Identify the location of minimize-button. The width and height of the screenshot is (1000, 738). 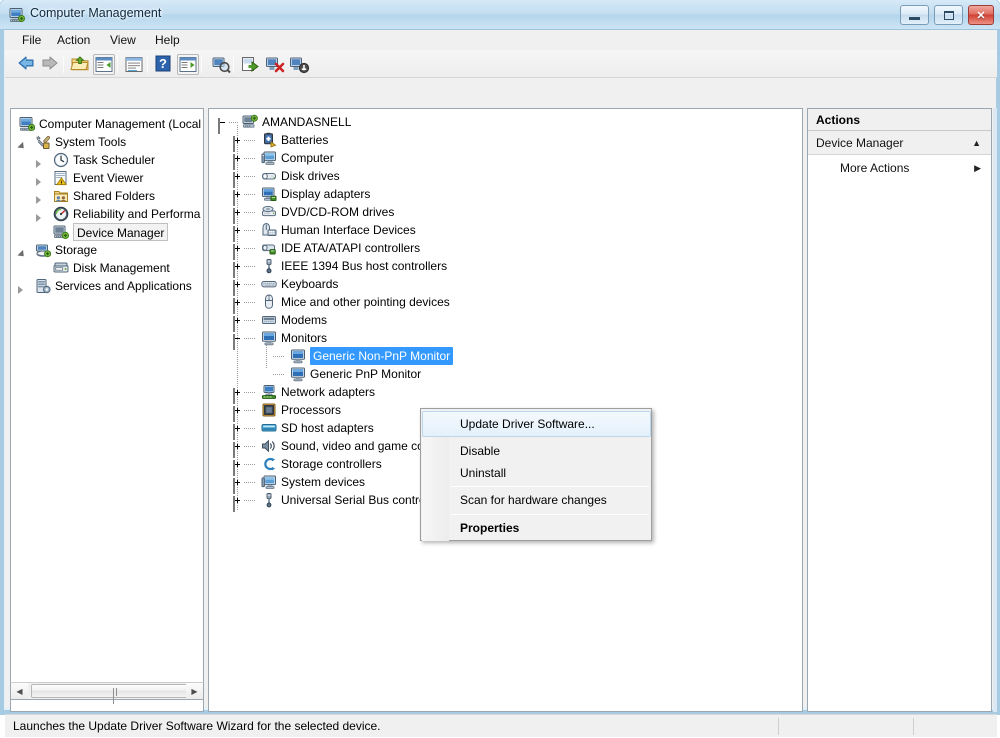
(914, 15).